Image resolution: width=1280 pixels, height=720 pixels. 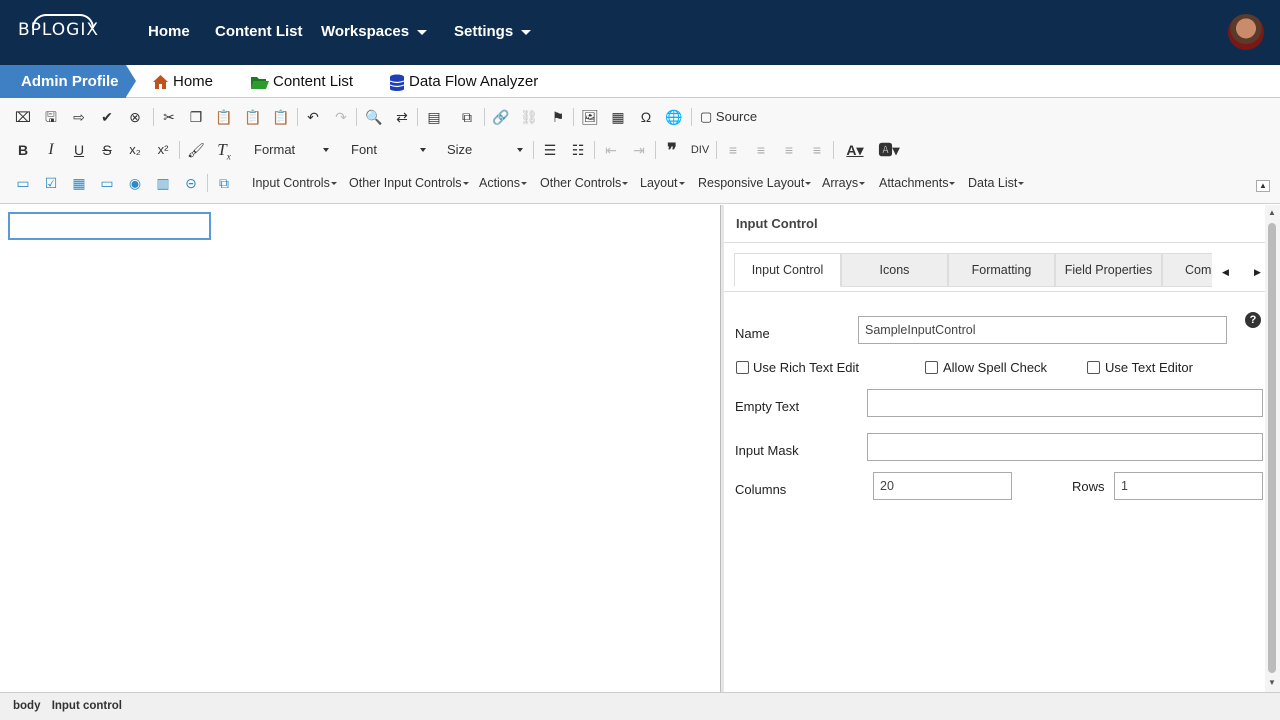 I want to click on status-path-input-control: Input control, so click(x=87, y=706).